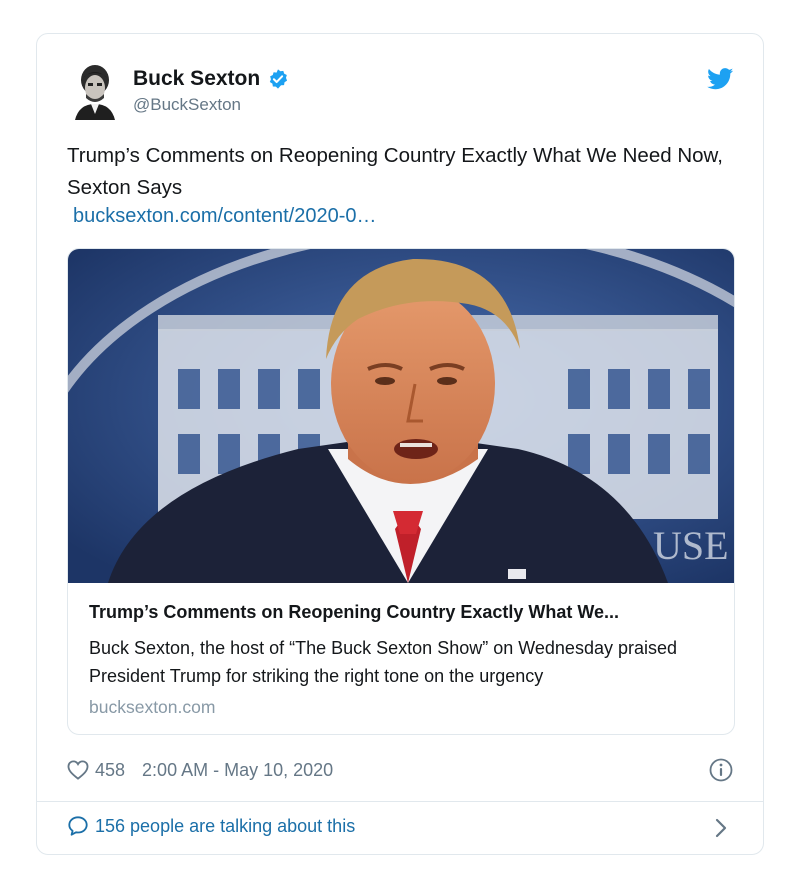 This screenshot has height=889, width=800. I want to click on speech-bubble-icon, so click(78, 826).